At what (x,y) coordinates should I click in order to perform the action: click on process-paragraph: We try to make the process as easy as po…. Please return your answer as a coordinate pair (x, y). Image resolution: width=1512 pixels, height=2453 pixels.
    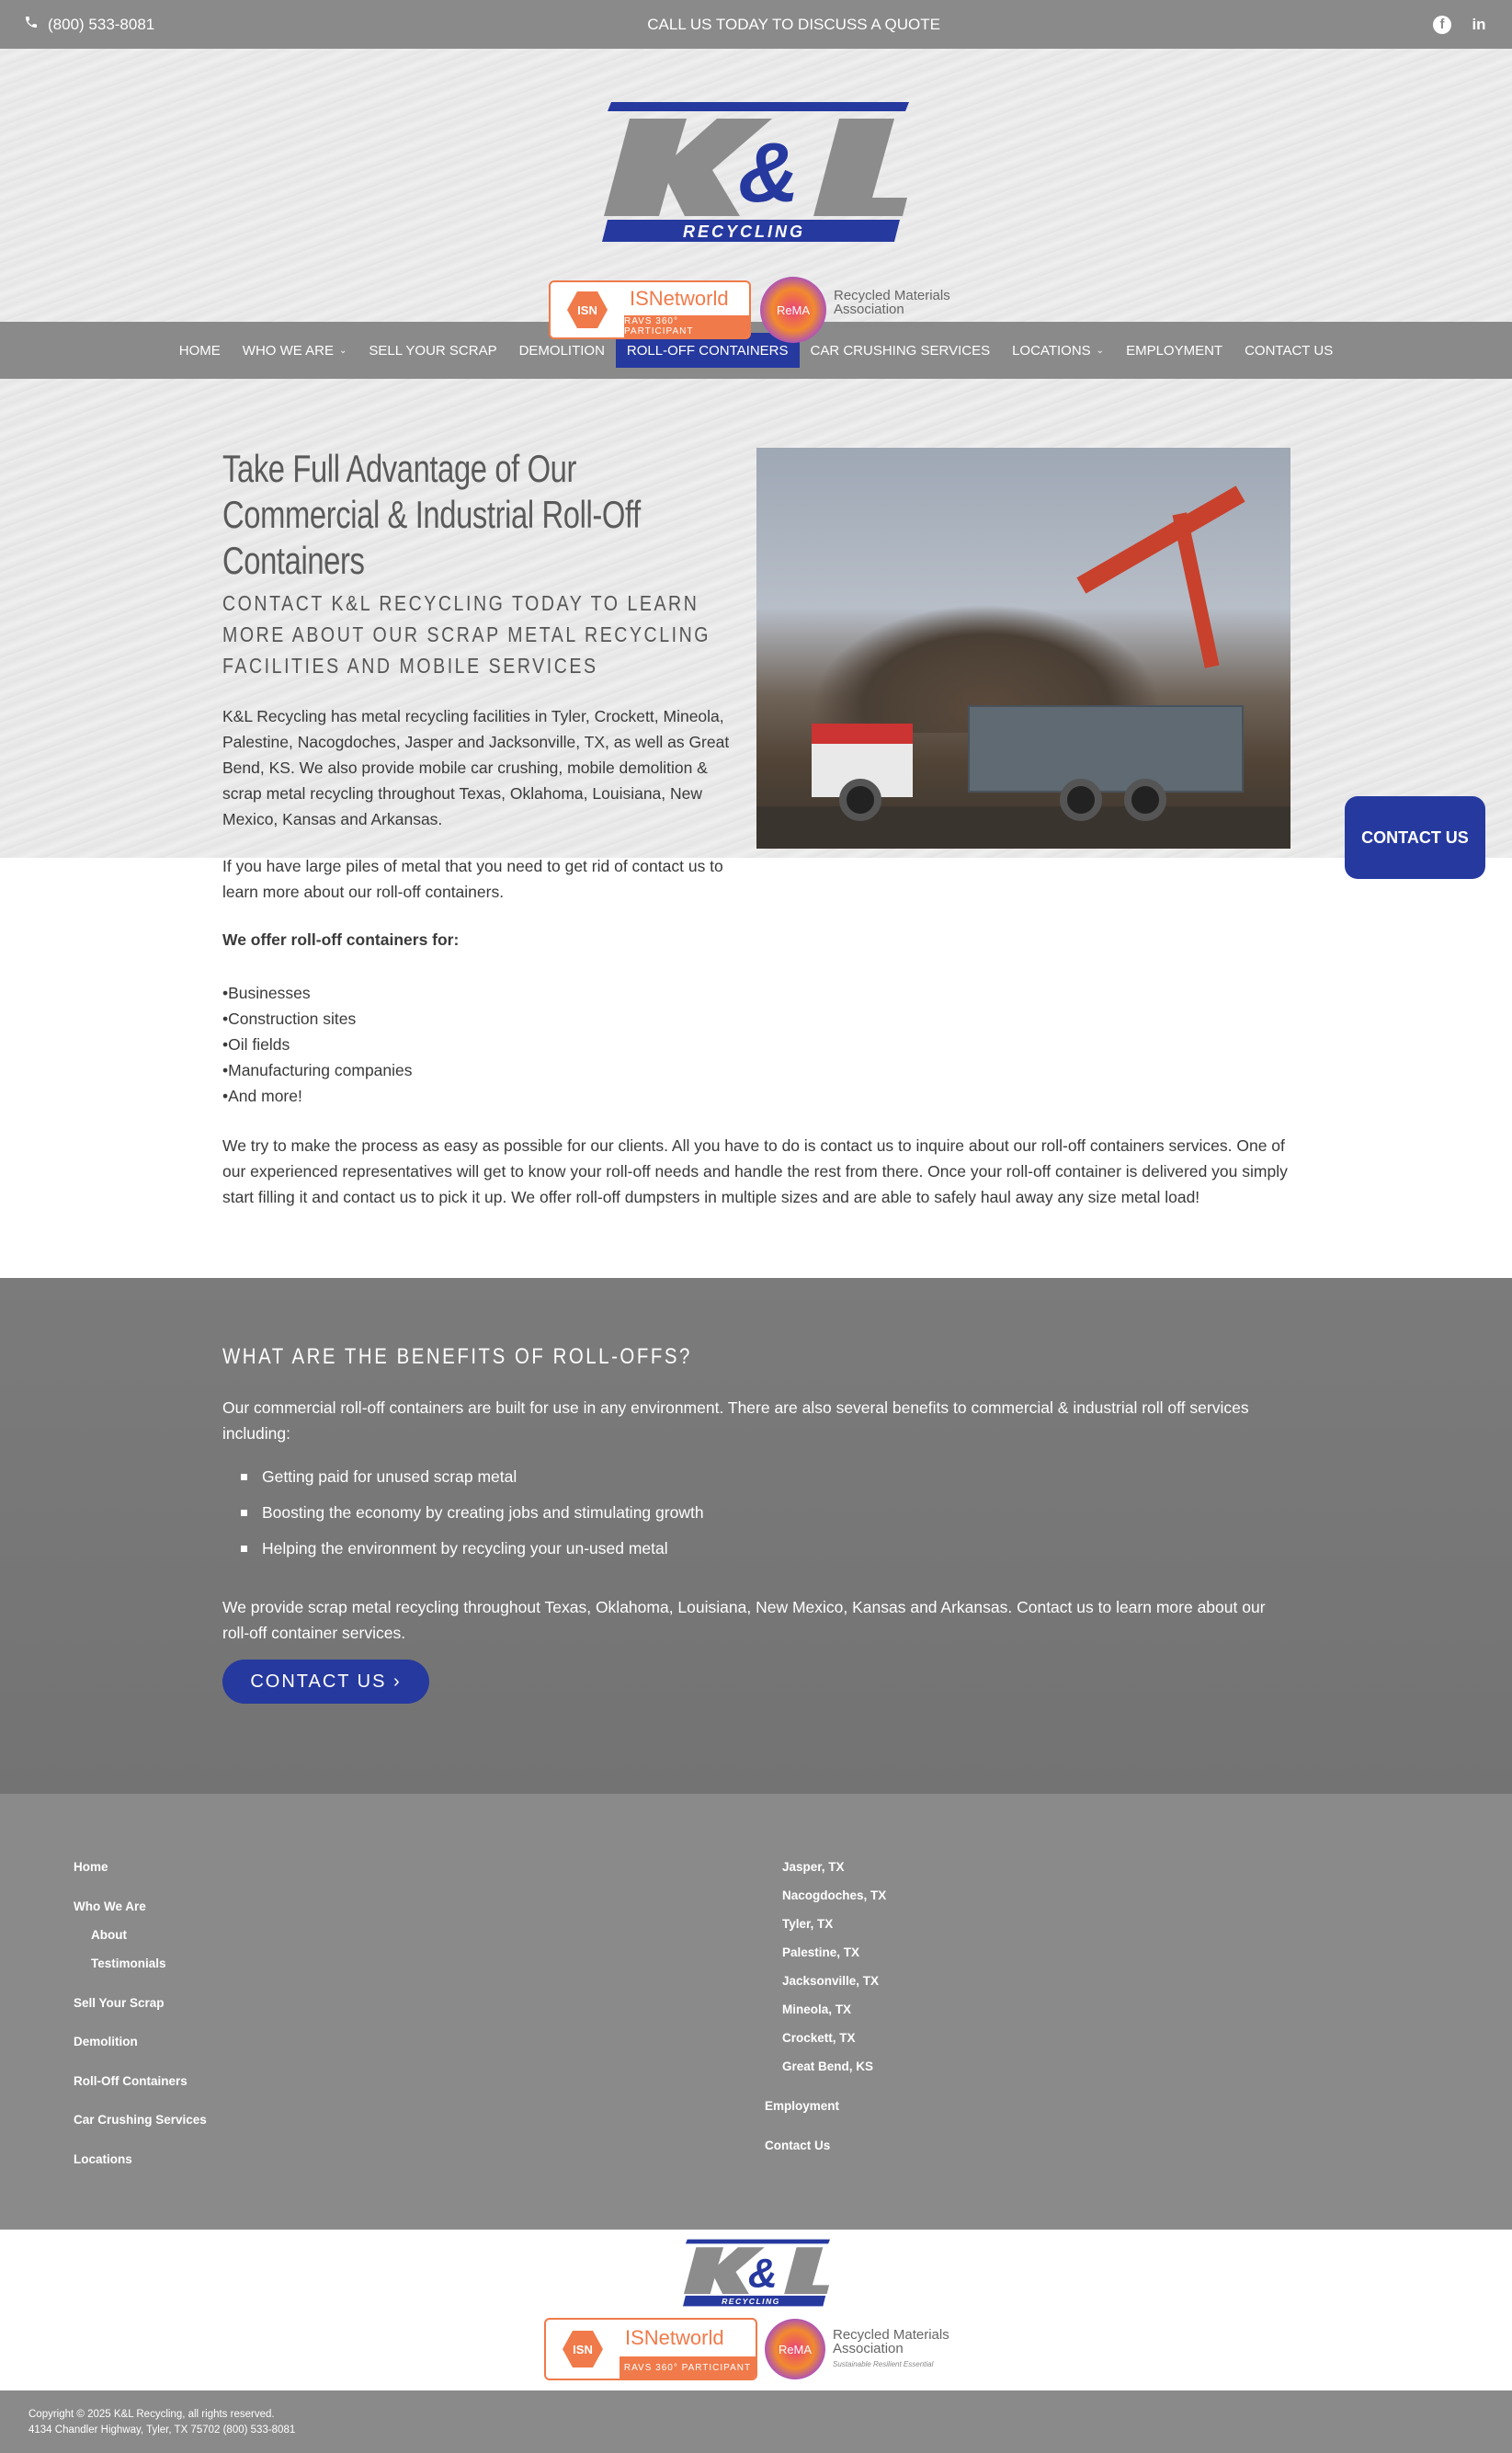
    Looking at the image, I should click on (755, 1171).